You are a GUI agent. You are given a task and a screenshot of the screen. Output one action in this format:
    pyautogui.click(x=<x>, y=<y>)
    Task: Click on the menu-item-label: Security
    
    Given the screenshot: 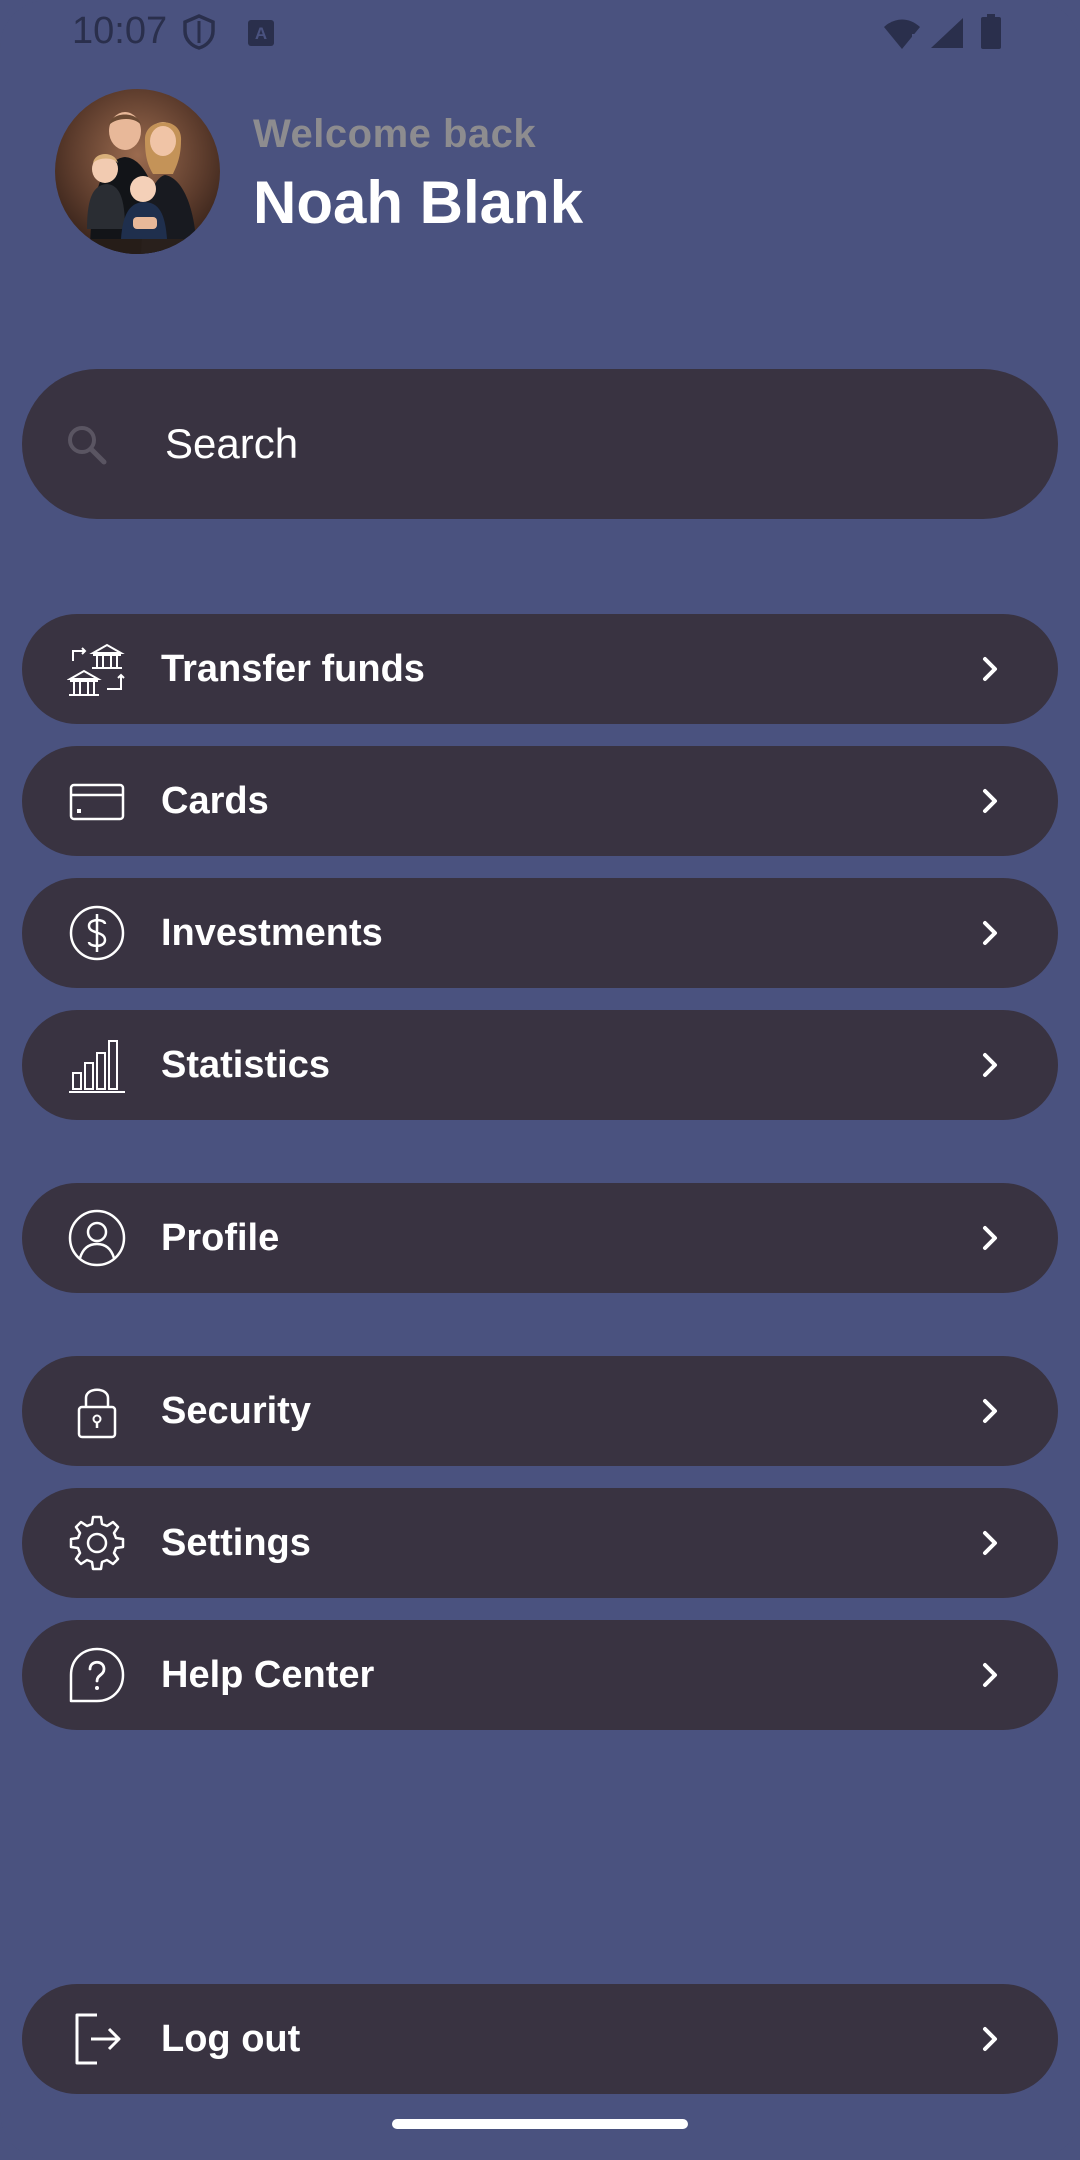 What is the action you would take?
    pyautogui.click(x=236, y=1411)
    